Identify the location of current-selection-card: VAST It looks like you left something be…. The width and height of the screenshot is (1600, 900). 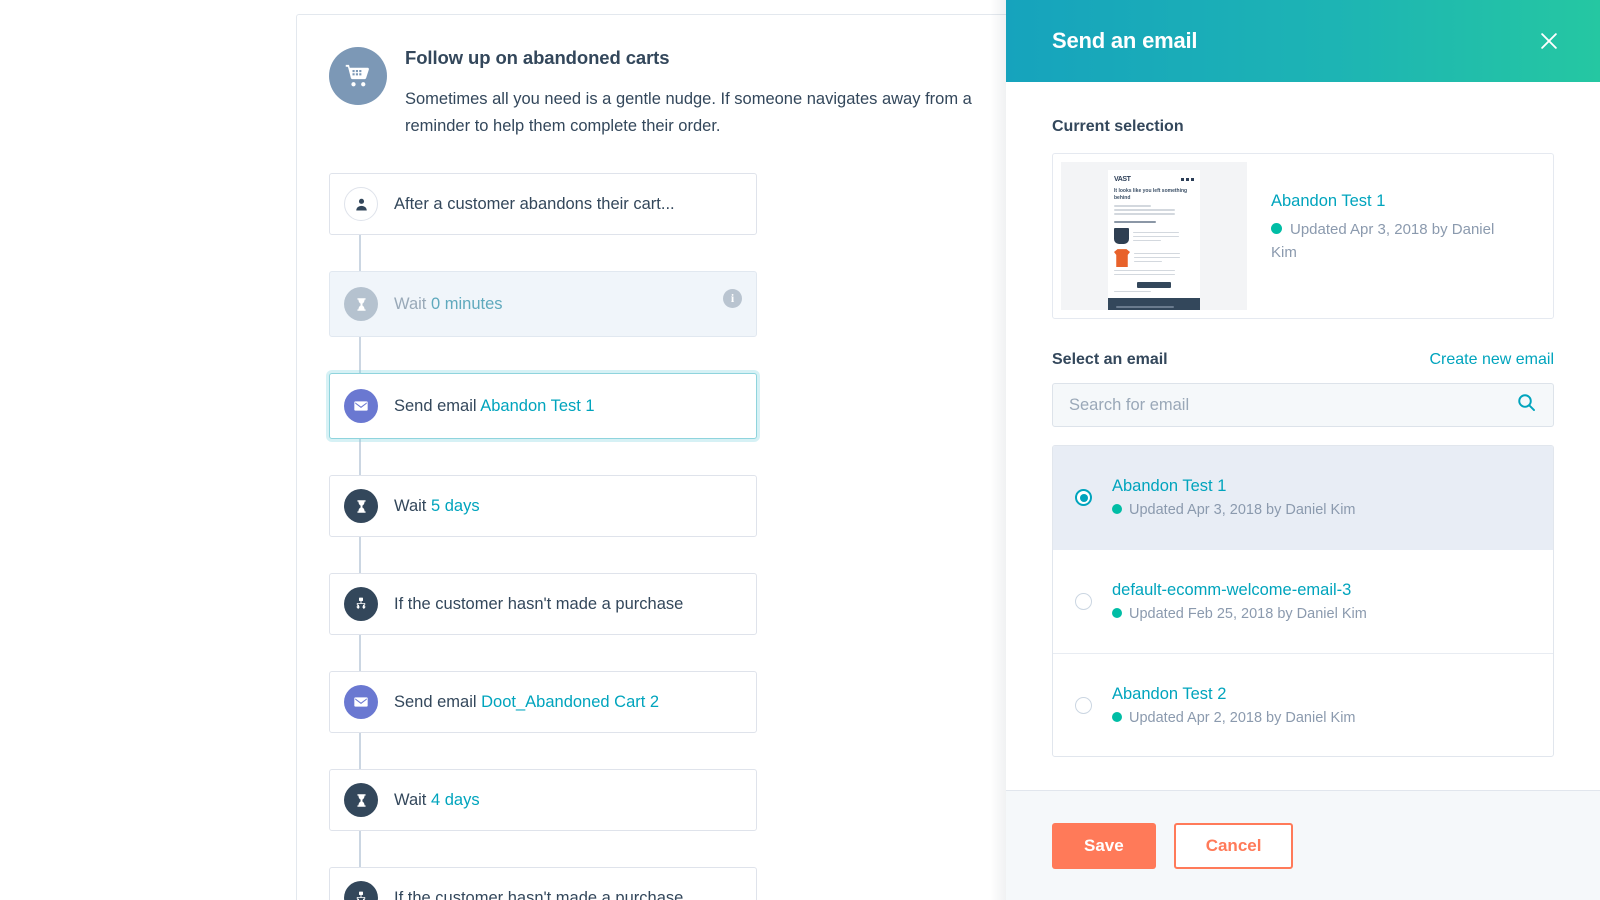
(1303, 236).